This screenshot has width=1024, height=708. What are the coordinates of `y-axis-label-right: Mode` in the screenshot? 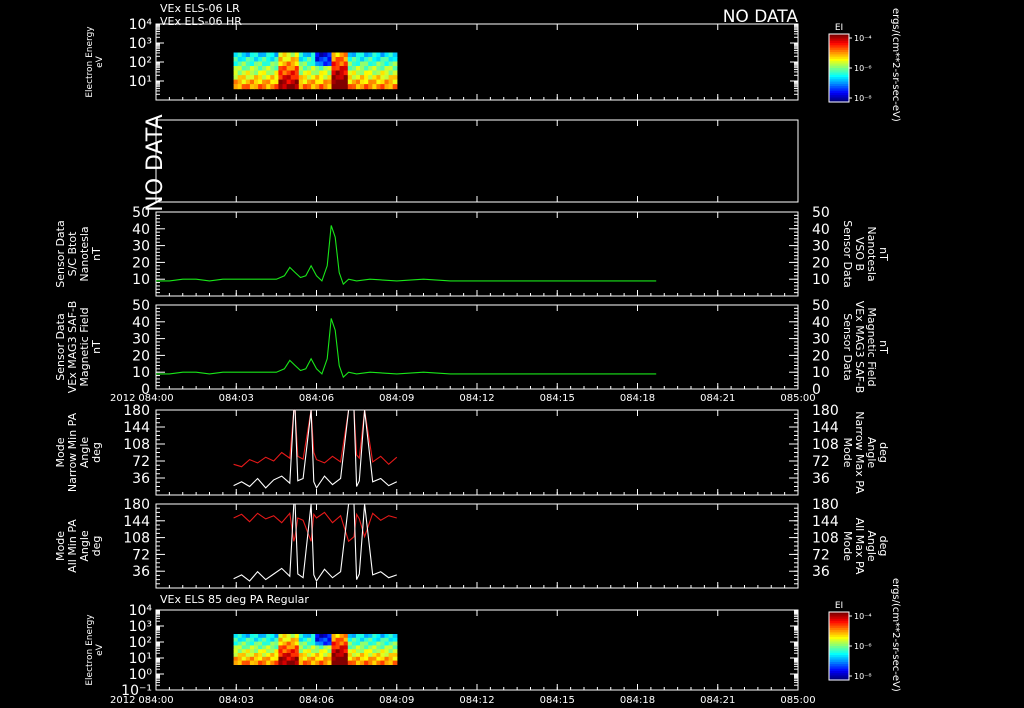 It's located at (847, 453).